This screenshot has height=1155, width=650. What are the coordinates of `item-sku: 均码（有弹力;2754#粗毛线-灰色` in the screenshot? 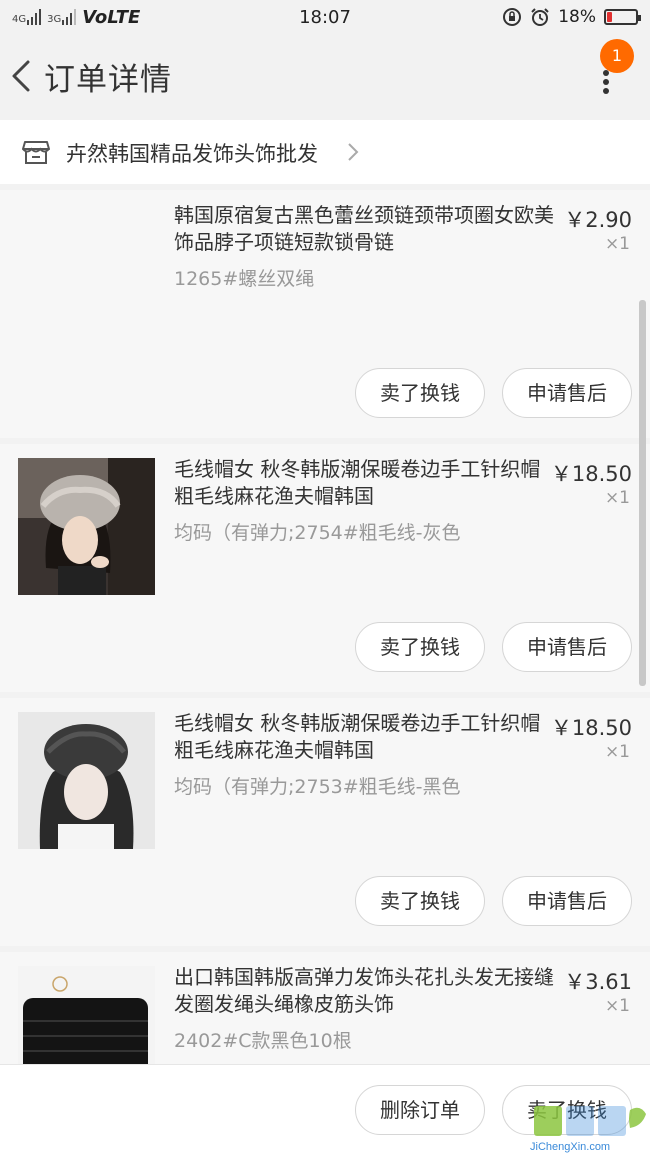 It's located at (317, 533).